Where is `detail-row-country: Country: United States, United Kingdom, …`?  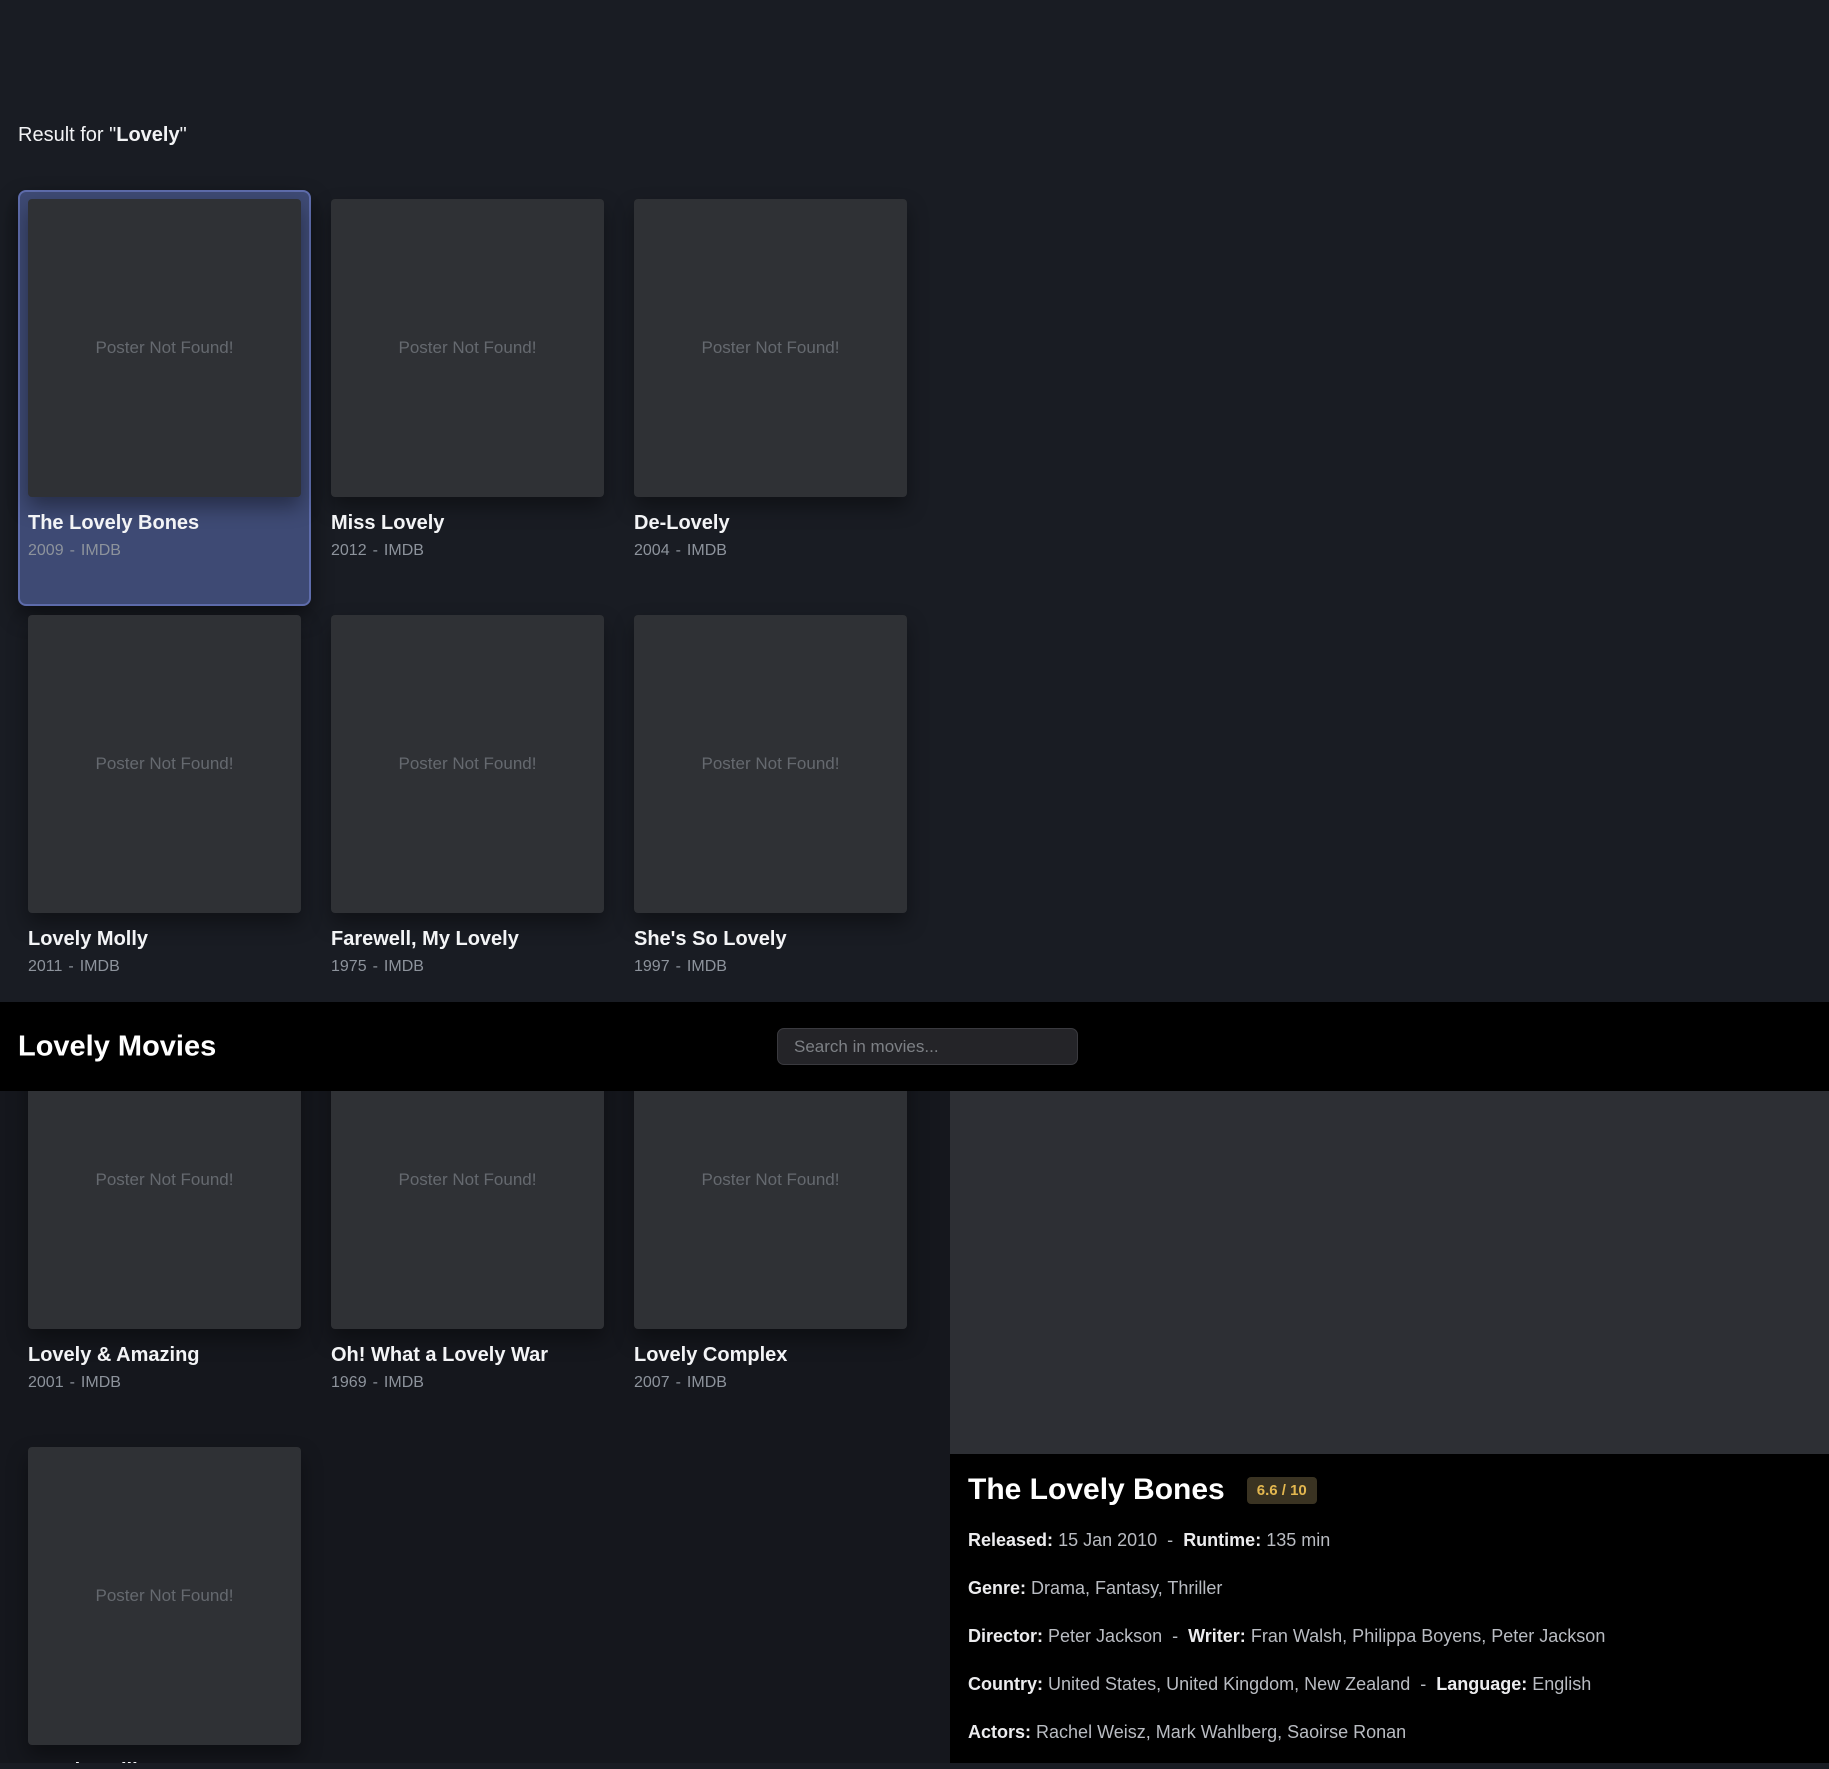
detail-row-country: Country: United States, United Kingdom, … is located at coordinates (1386, 1684).